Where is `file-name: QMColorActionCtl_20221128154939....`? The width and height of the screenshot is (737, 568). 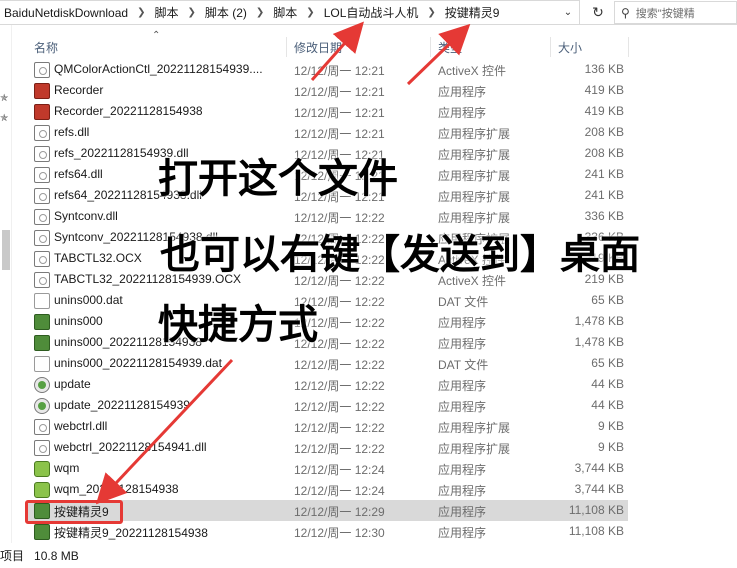
file-name: QMColorActionCtl_20221128154939.... is located at coordinates (158, 69).